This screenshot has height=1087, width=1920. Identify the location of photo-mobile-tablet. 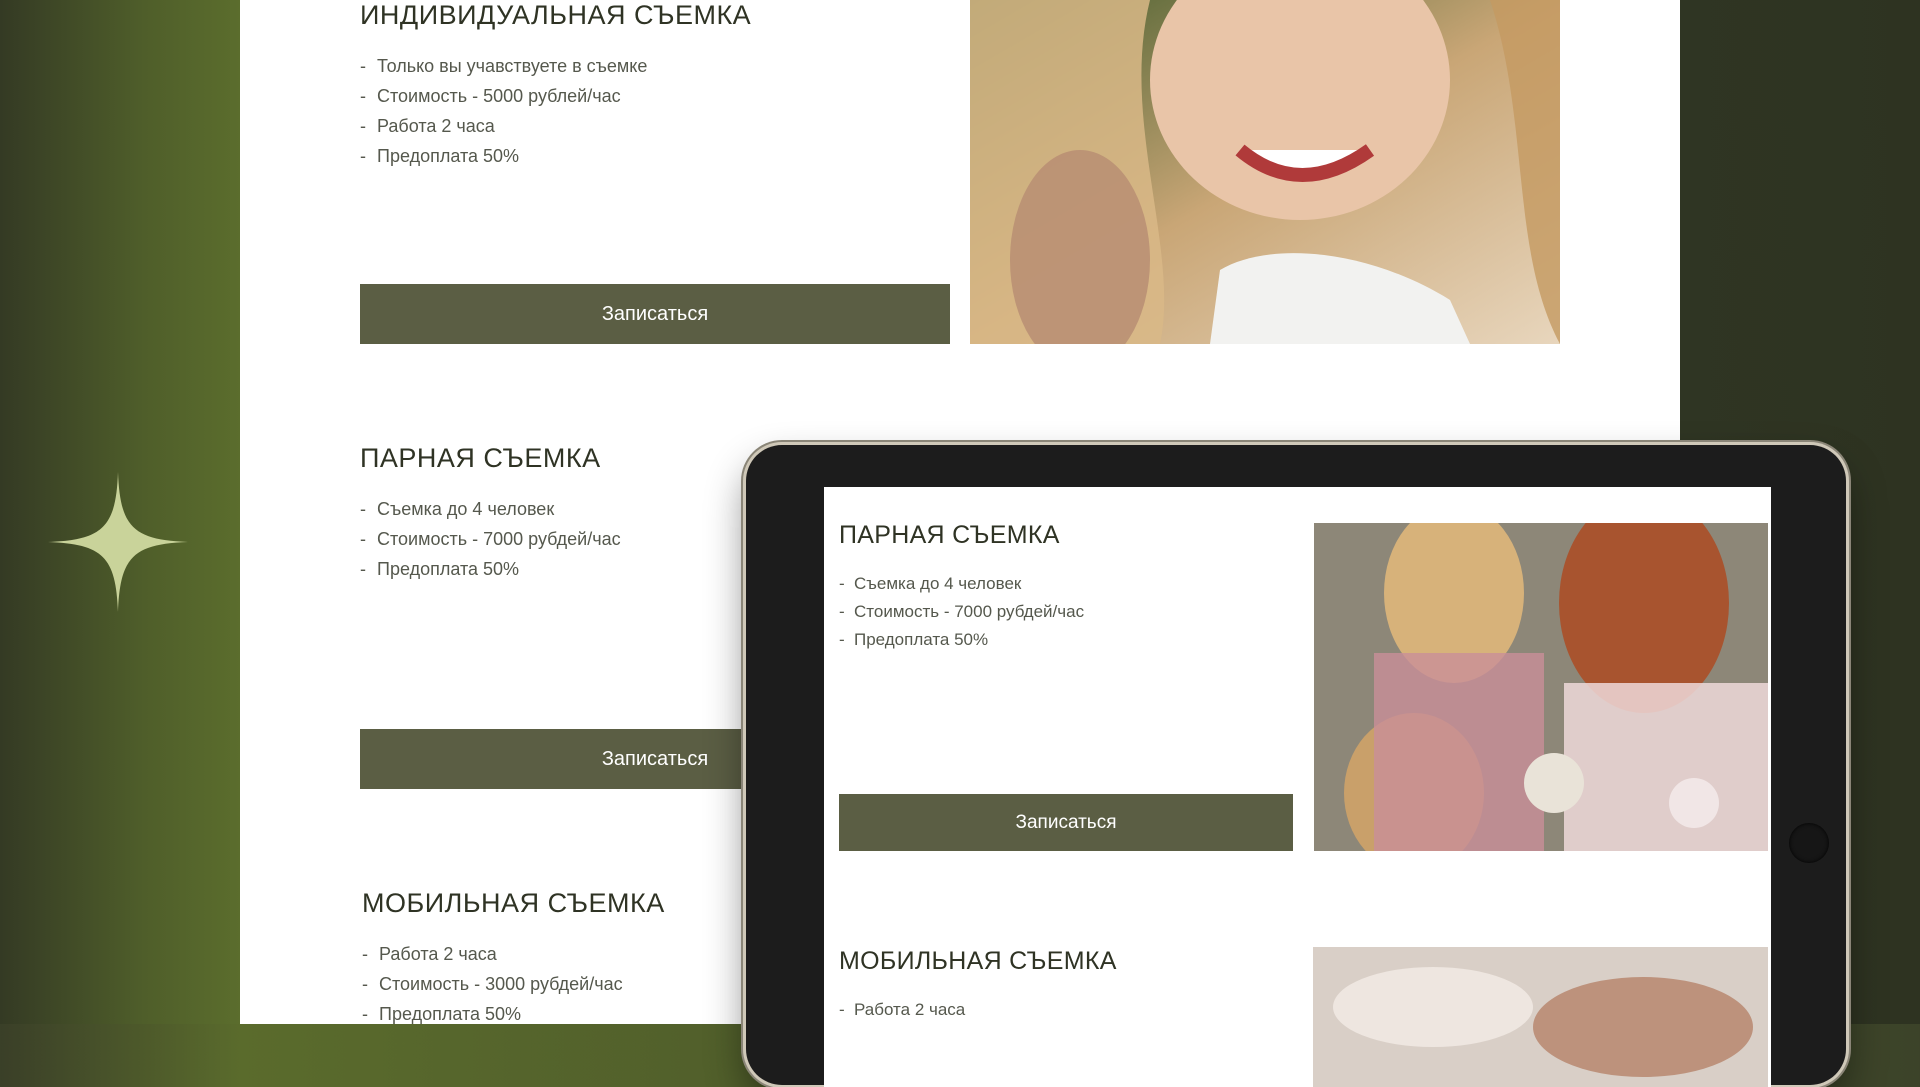
(1540, 1017).